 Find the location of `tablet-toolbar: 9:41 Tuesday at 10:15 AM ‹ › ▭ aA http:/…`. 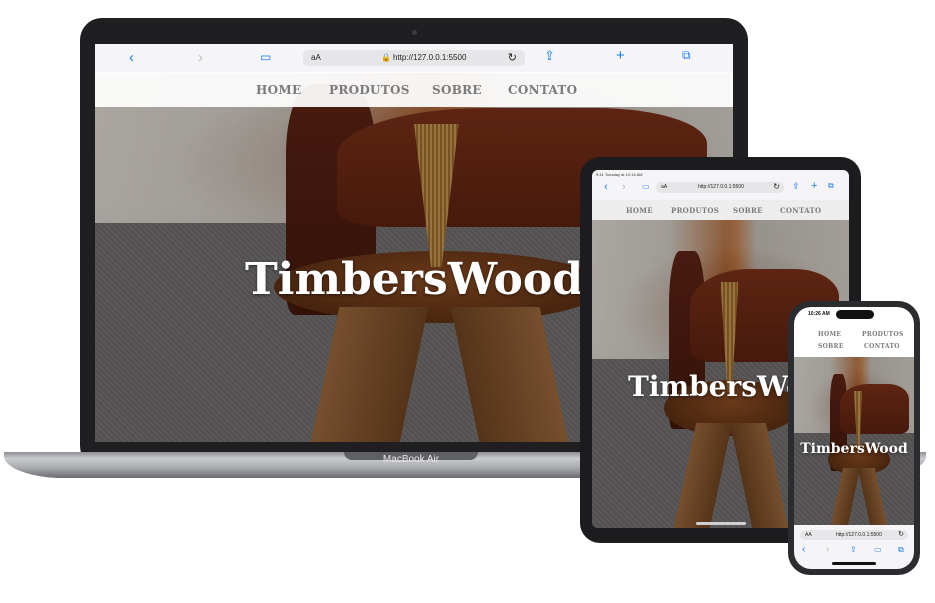

tablet-toolbar: 9:41 Tuesday at 10:15 AM ‹ › ▭ aA http:/… is located at coordinates (720, 185).